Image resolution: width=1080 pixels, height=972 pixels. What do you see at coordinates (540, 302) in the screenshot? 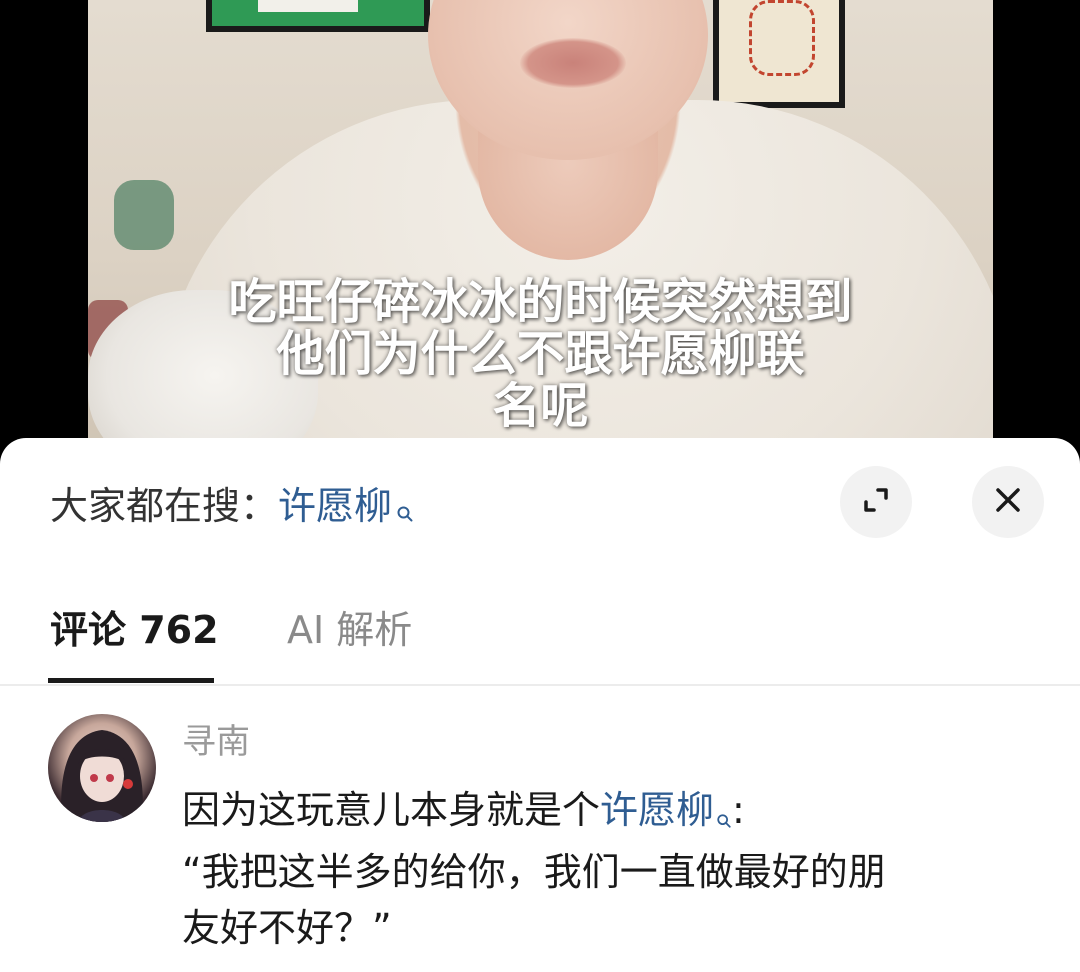
I see `subtitle-line: 吃旺仔碎冰冰的时候突然想到` at bounding box center [540, 302].